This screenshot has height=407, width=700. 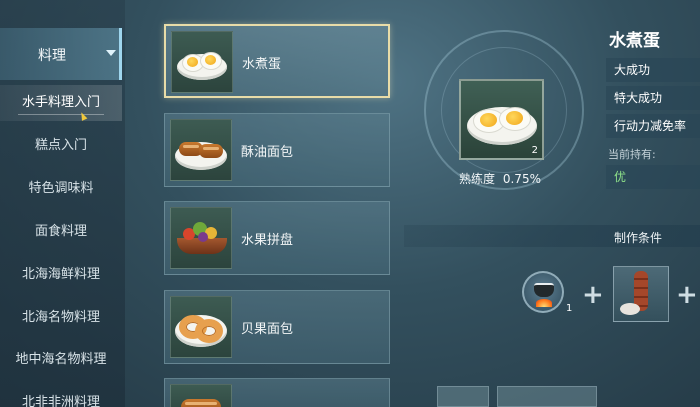 I want to click on chevron-down-icon, so click(x=111, y=53).